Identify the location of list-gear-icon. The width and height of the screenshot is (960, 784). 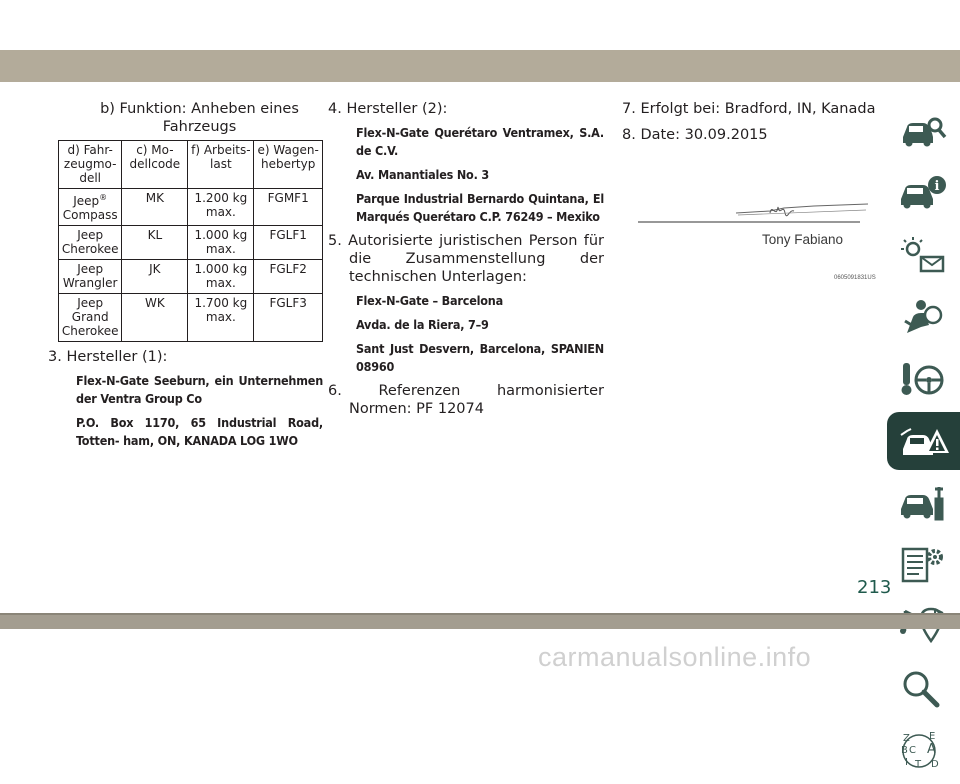
(922, 565).